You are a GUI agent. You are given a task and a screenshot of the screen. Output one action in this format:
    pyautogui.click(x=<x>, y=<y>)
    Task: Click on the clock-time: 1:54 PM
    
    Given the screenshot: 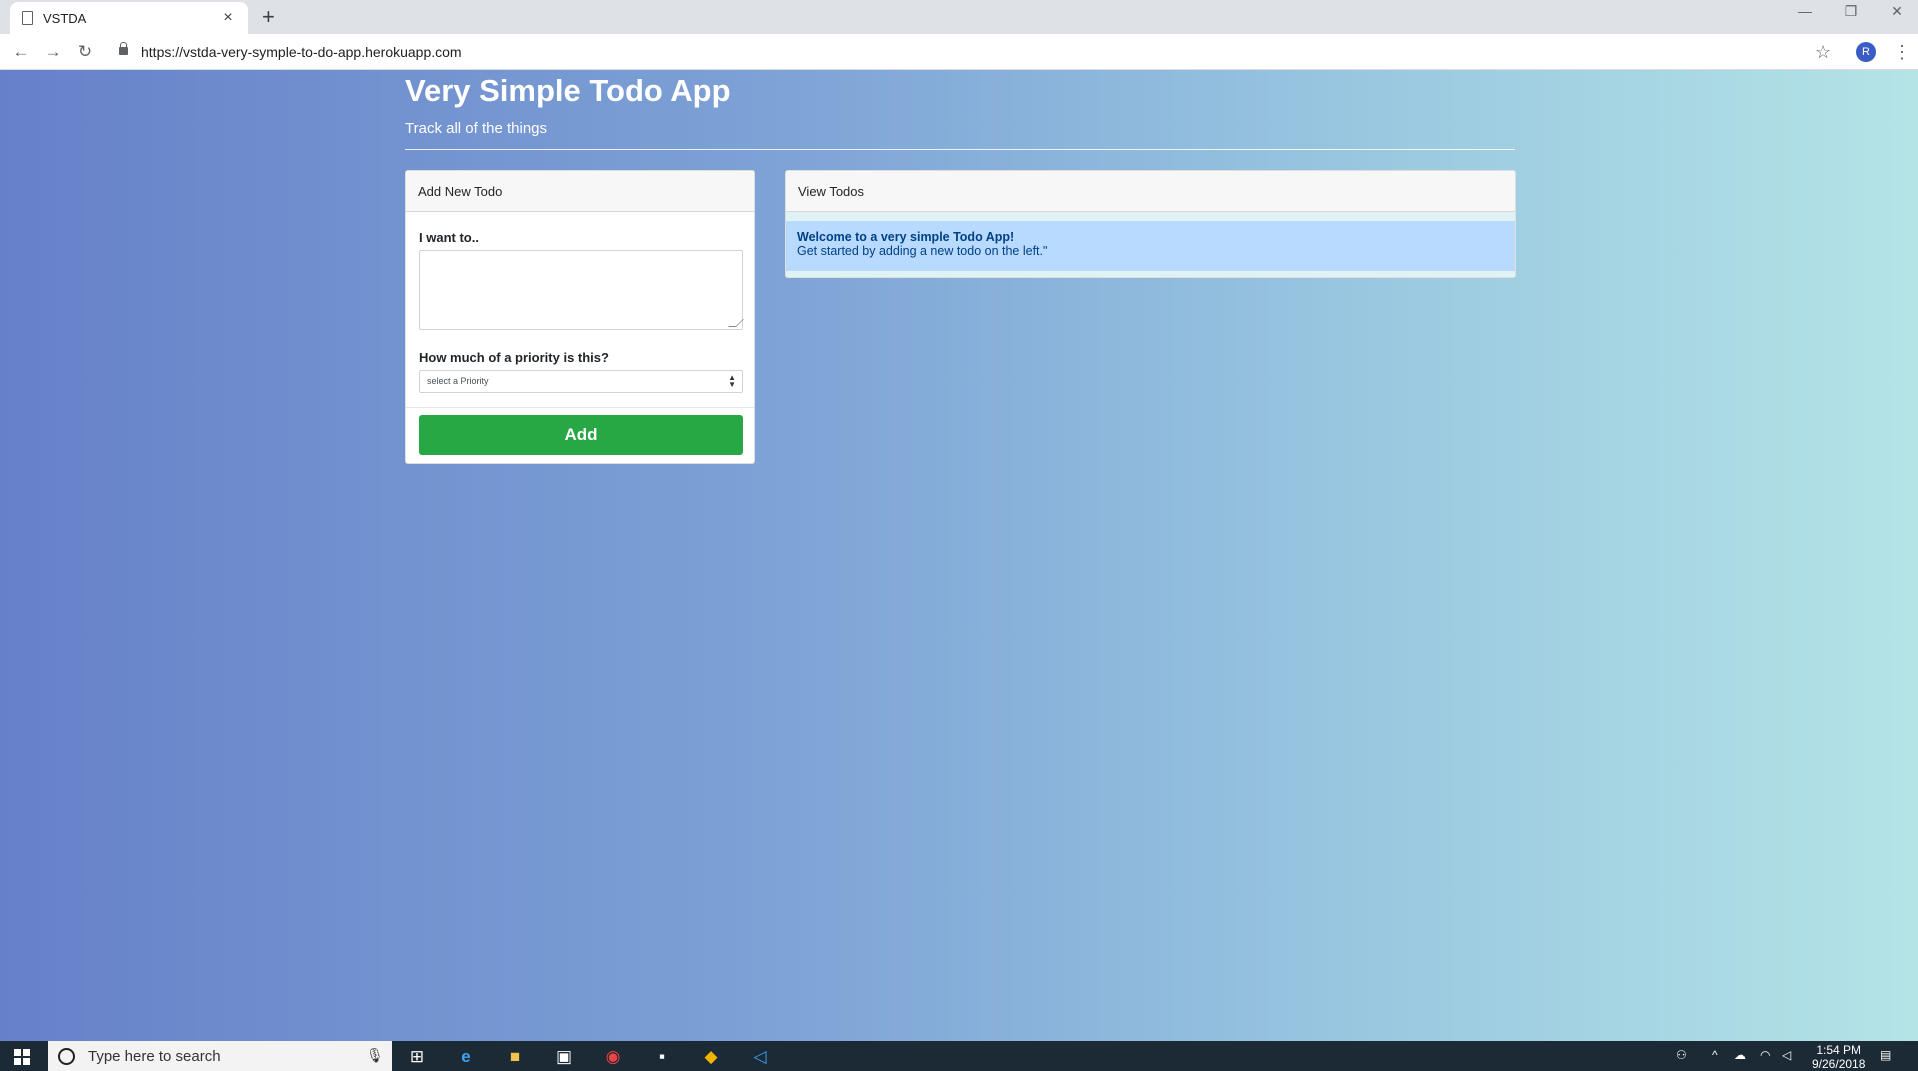 What is the action you would take?
    pyautogui.click(x=1839, y=1050)
    